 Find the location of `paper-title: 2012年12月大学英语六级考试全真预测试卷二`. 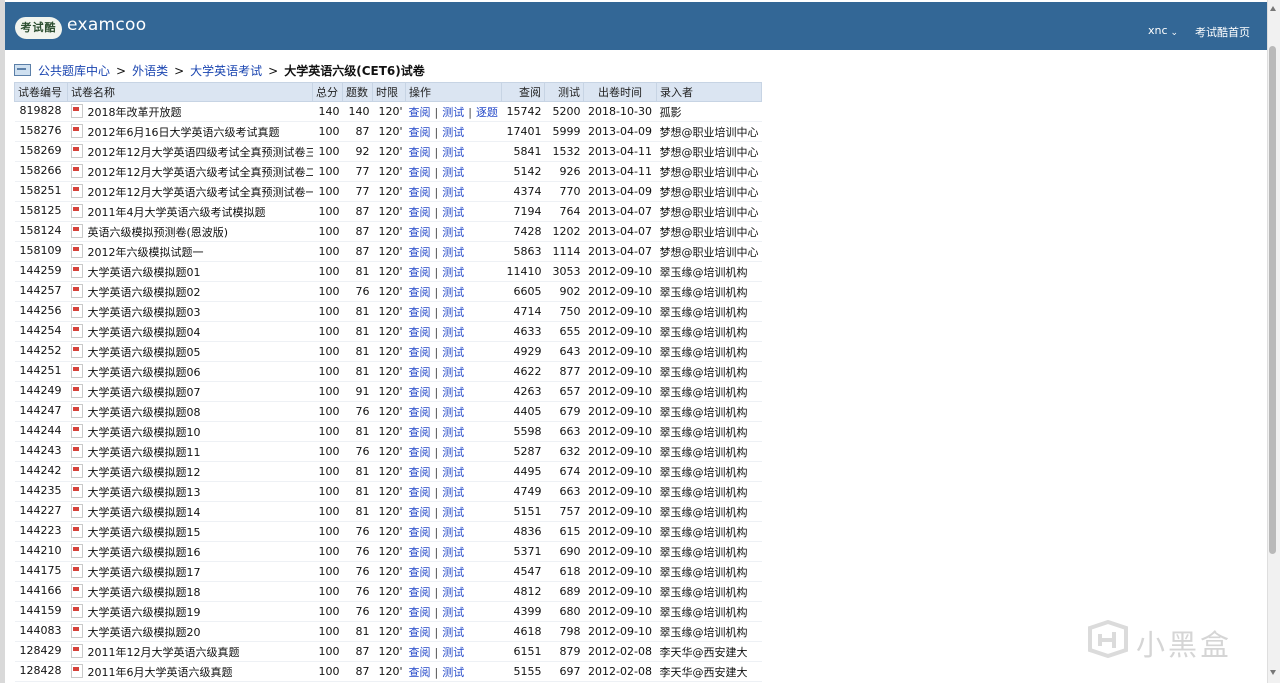

paper-title: 2012年12月大学英语六级考试全真预测试卷二 is located at coordinates (200, 172).